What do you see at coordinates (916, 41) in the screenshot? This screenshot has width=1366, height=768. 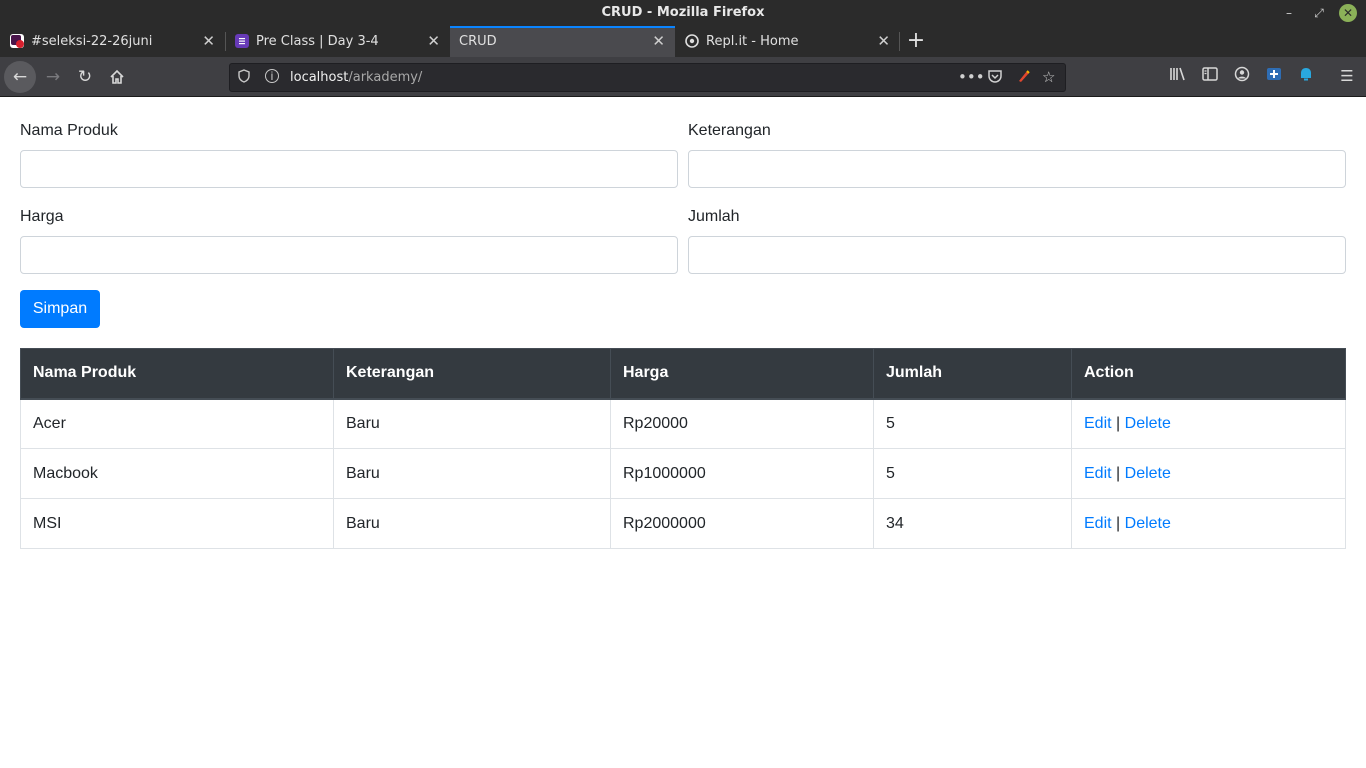 I see `new-tab-icon: +` at bounding box center [916, 41].